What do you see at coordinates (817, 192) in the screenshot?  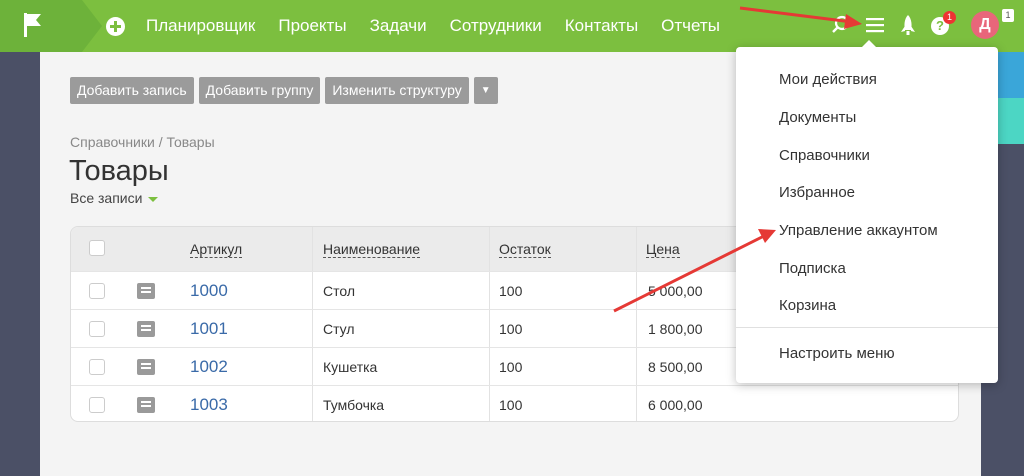 I see `menu-item-favorites: Избранное` at bounding box center [817, 192].